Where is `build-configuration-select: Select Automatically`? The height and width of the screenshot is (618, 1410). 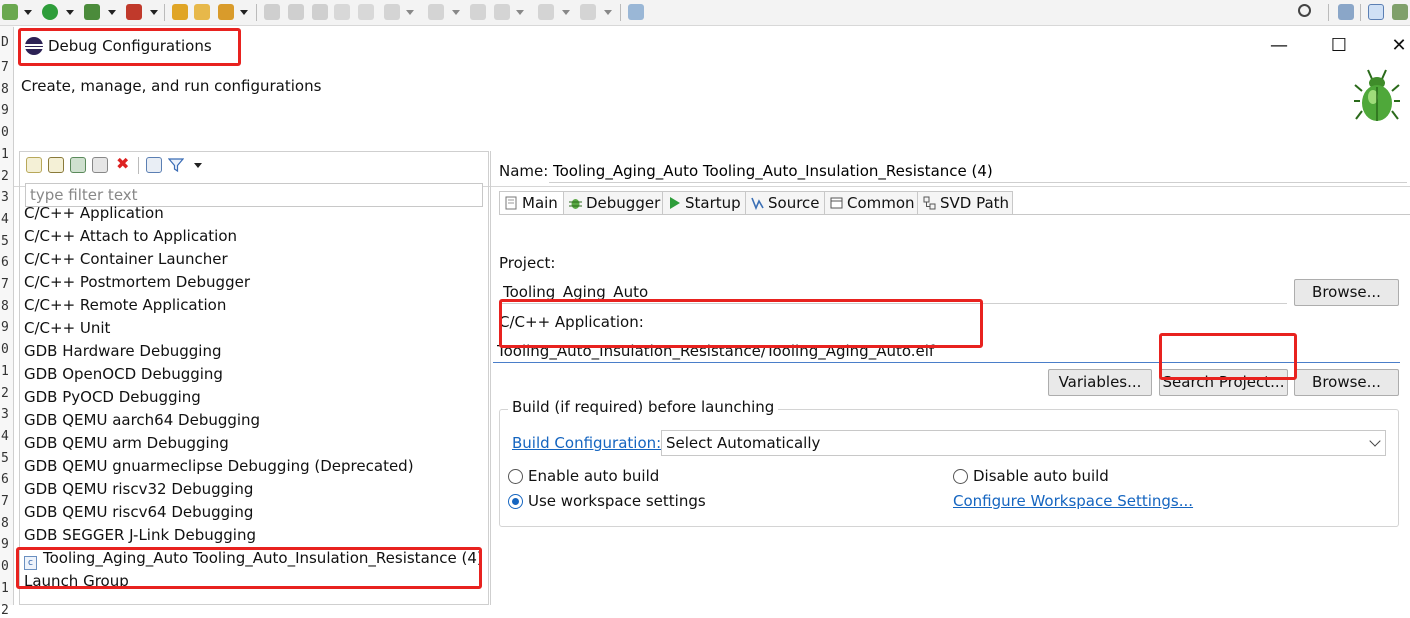 build-configuration-select: Select Automatically is located at coordinates (1023, 443).